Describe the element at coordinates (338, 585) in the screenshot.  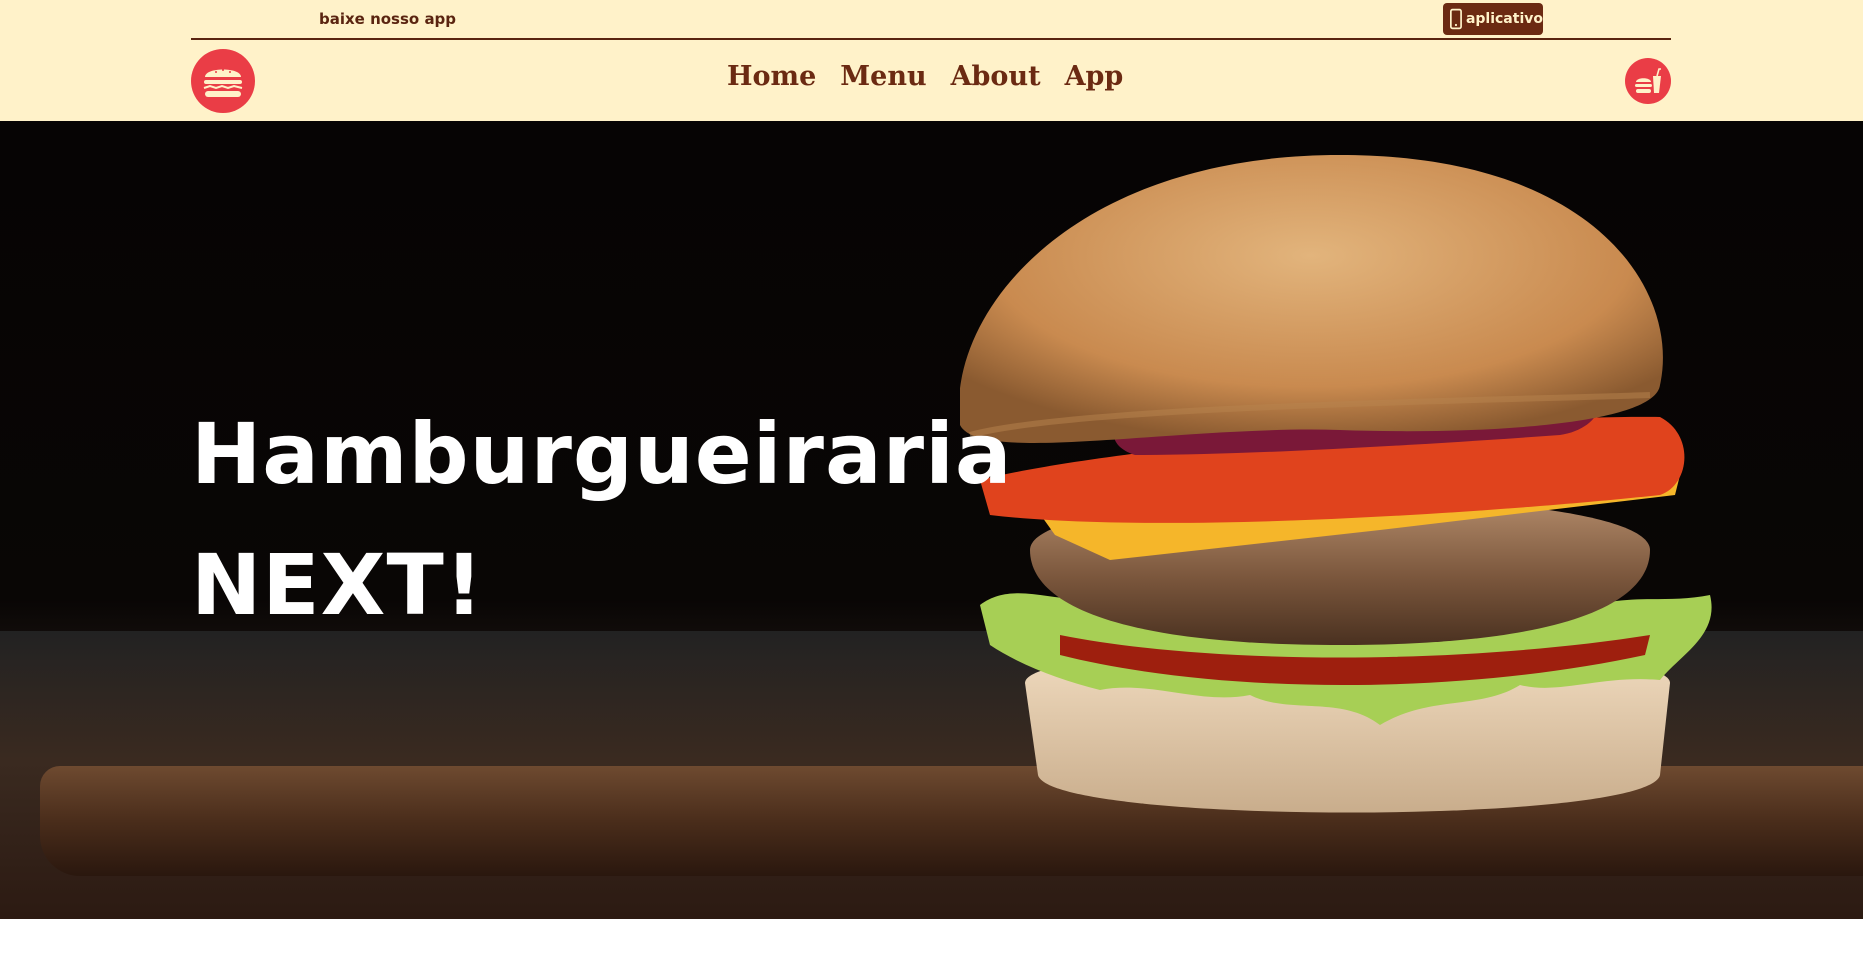
I see `hero-title-line-2: NEXT!` at that location.